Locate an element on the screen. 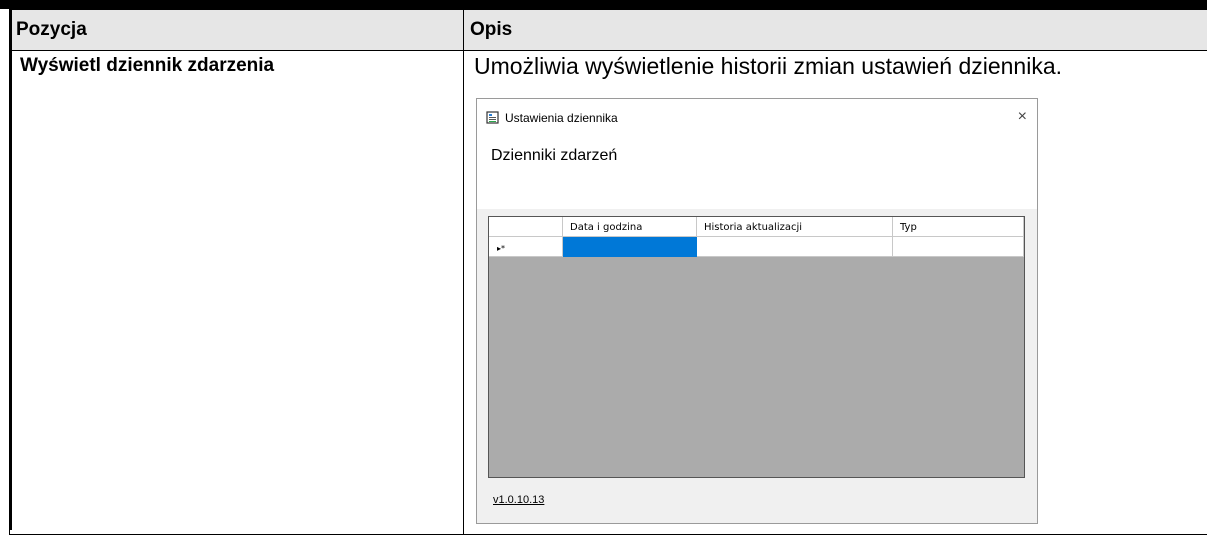 The image size is (1207, 535). cell-type is located at coordinates (958, 247).